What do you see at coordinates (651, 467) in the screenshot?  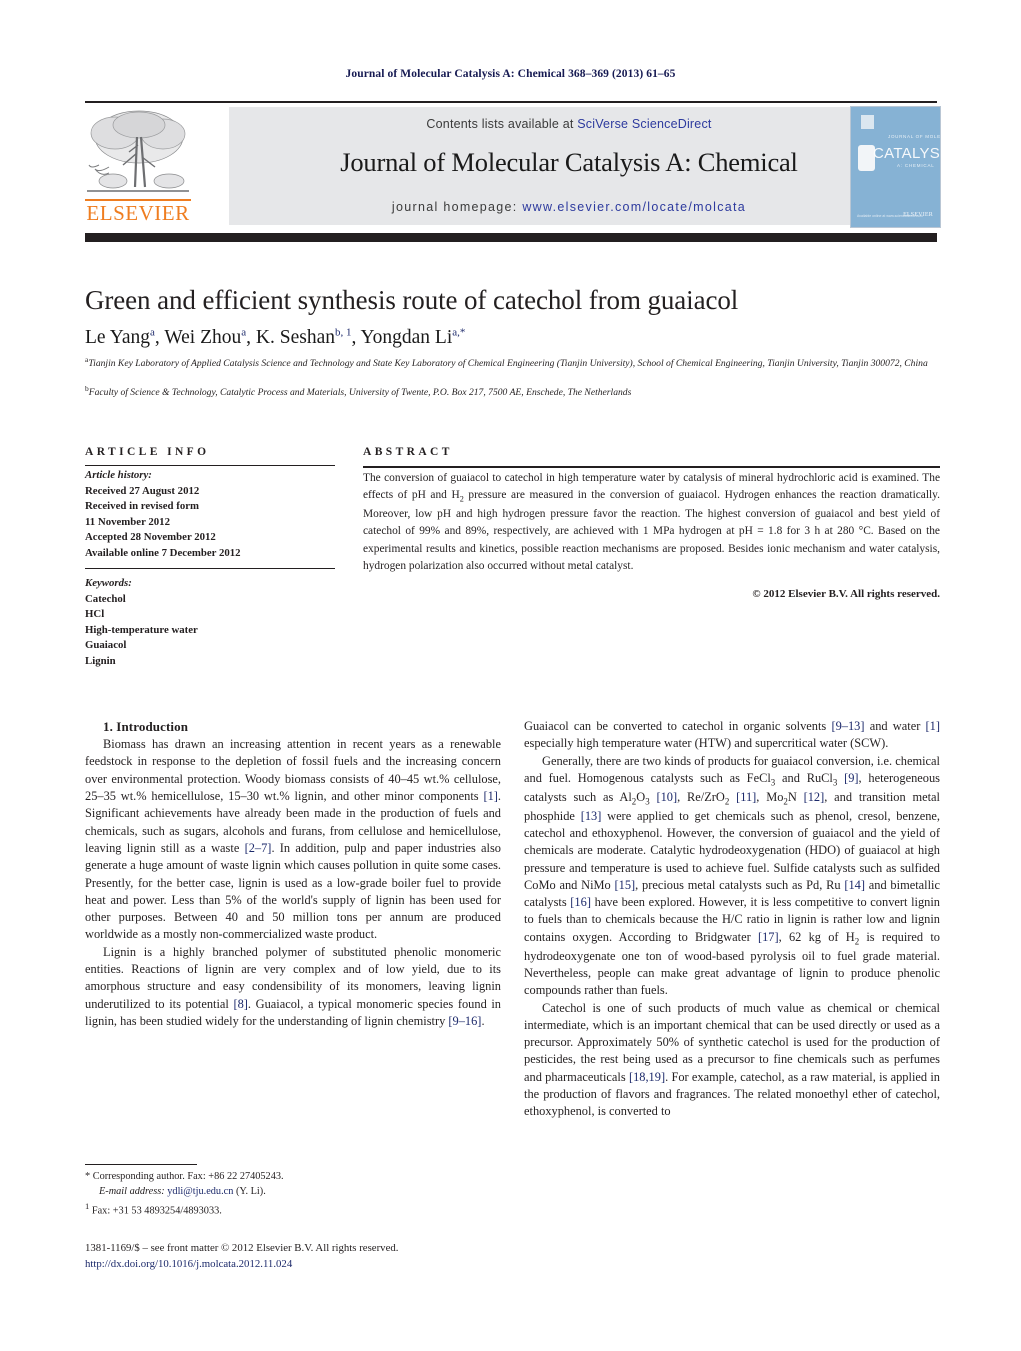 I see `abstract-rule` at bounding box center [651, 467].